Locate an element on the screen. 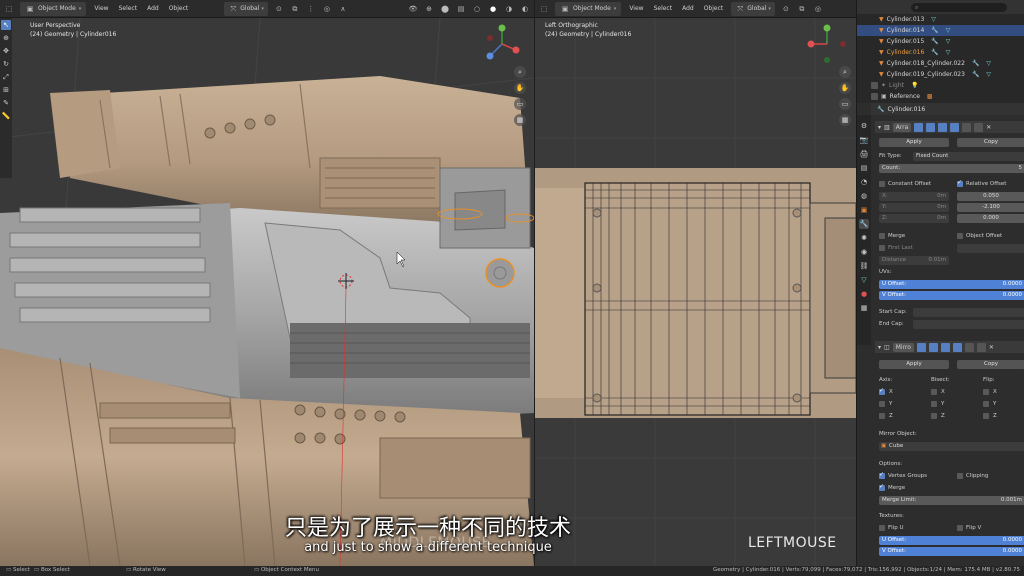  outliner-item: ▼ Cylinder.014 🔧 ▽ is located at coordinates (940, 30).